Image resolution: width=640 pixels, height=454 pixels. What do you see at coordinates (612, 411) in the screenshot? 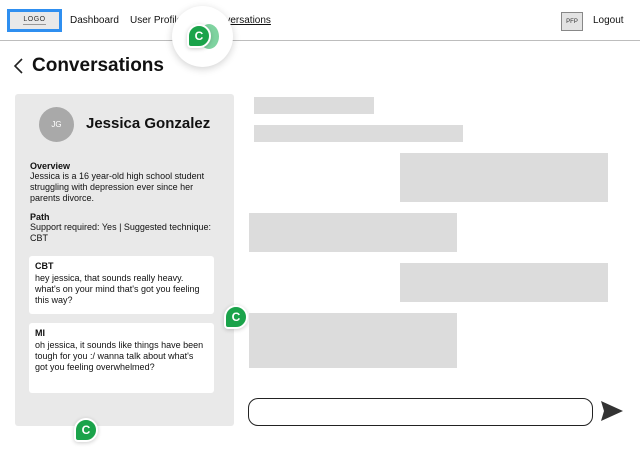
I see `send-icon` at bounding box center [612, 411].